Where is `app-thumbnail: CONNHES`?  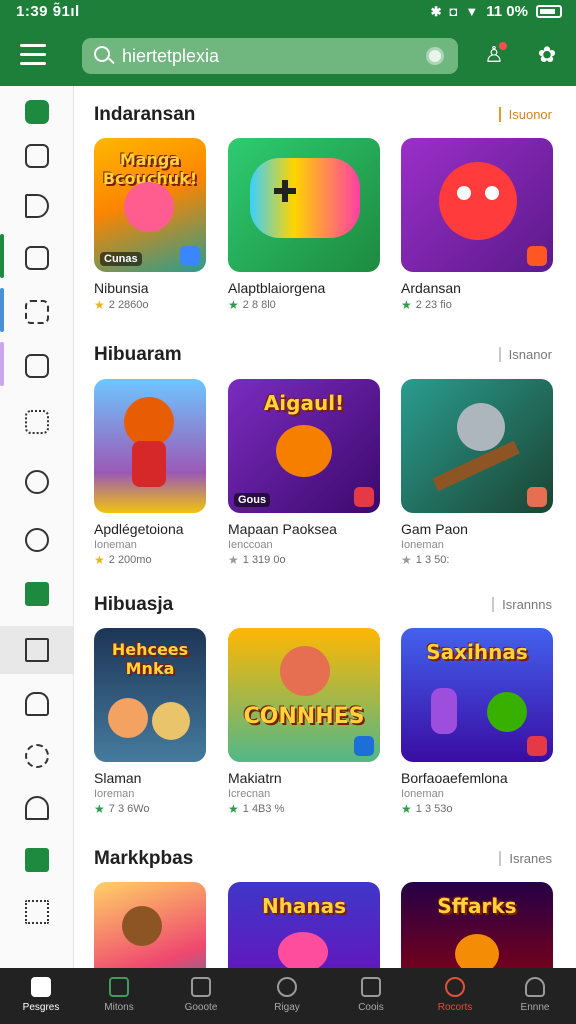 app-thumbnail: CONNHES is located at coordinates (304, 695).